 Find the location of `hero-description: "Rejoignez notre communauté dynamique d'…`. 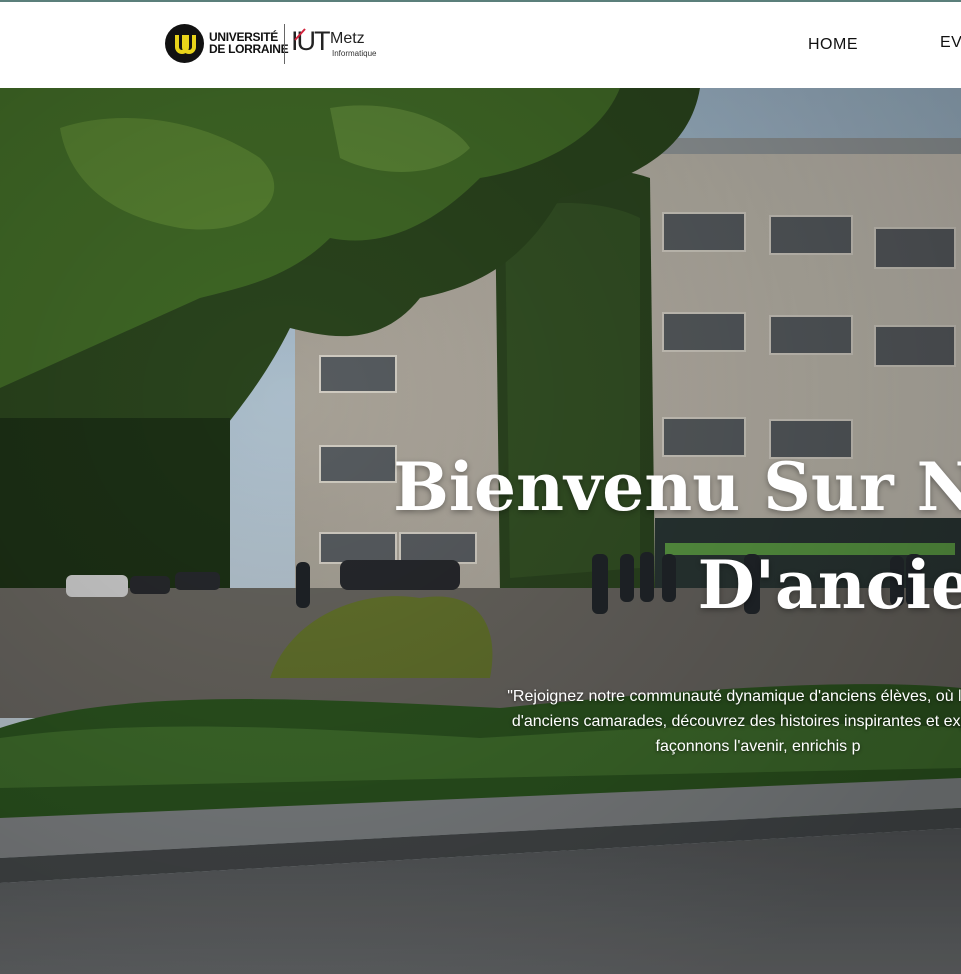

hero-description: "Rejoignez notre communauté dynamique d'… is located at coordinates (679, 721).